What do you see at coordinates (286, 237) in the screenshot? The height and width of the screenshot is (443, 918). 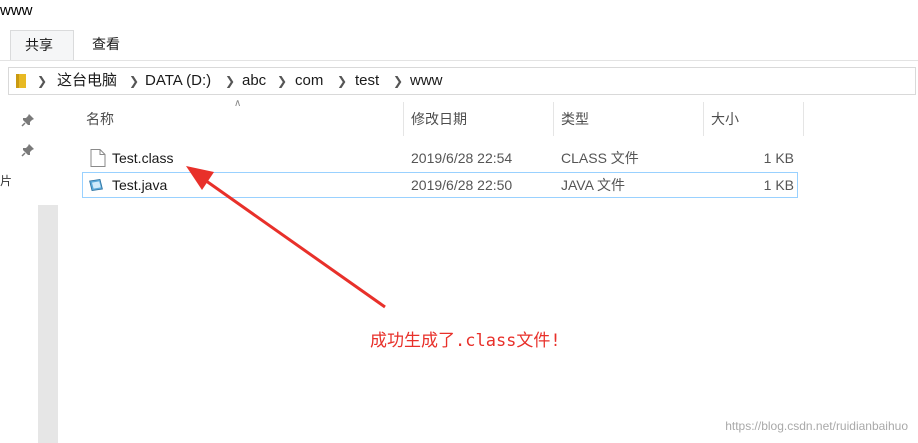 I see `annotation-arrow` at bounding box center [286, 237].